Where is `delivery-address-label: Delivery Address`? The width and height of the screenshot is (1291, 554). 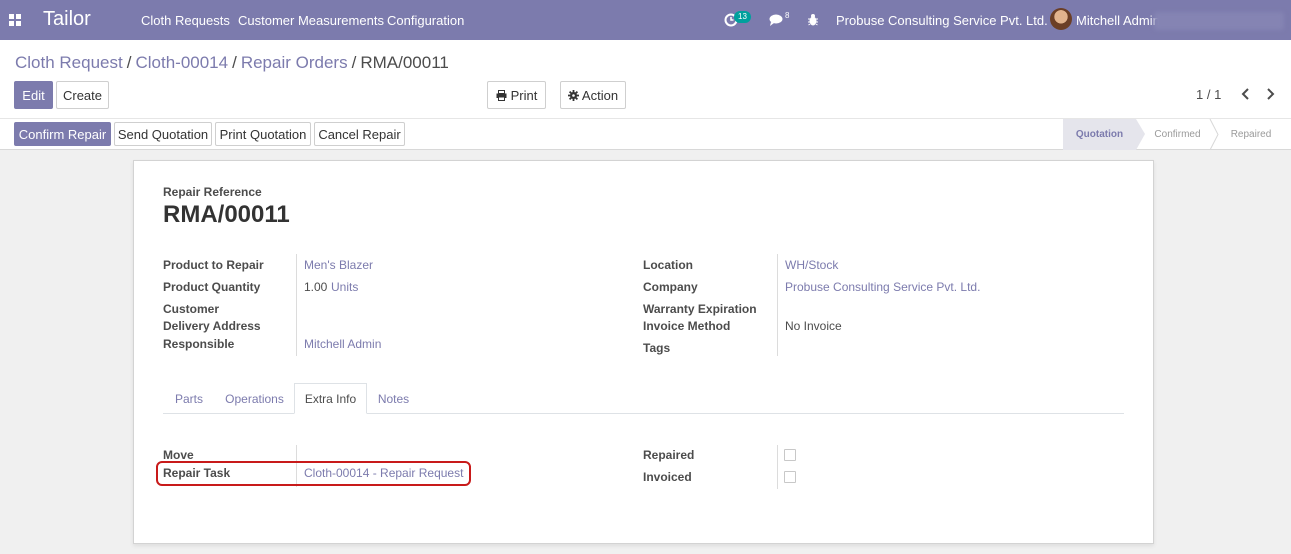
delivery-address-label: Delivery Address is located at coordinates (212, 326).